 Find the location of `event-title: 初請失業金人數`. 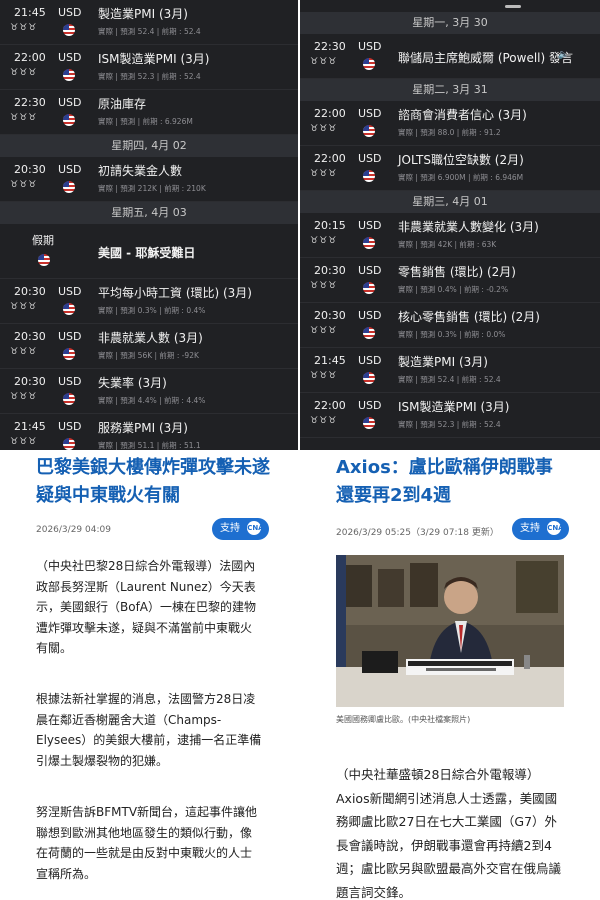

event-title: 初請失業金人數 is located at coordinates (140, 171).